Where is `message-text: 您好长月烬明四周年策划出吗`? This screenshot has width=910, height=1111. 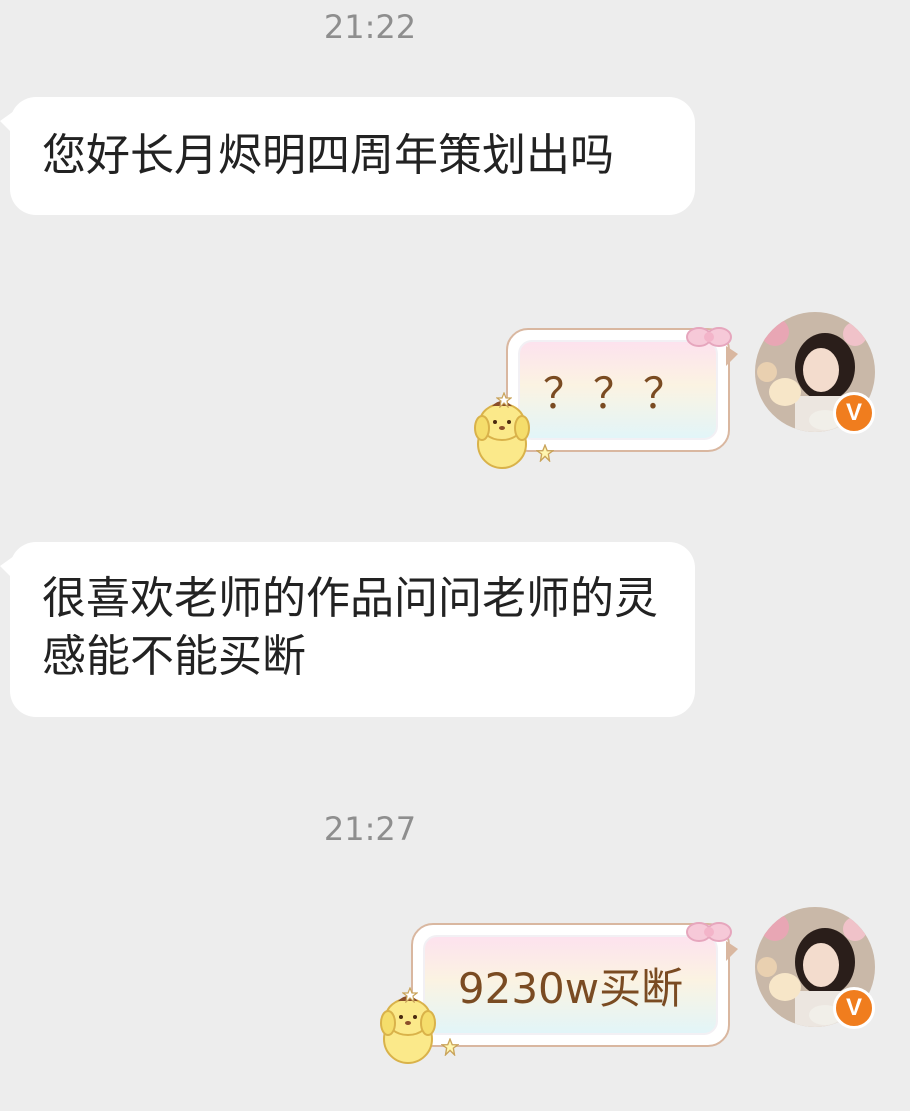
message-text: 您好长月烬明四周年策划出吗 is located at coordinates (328, 155).